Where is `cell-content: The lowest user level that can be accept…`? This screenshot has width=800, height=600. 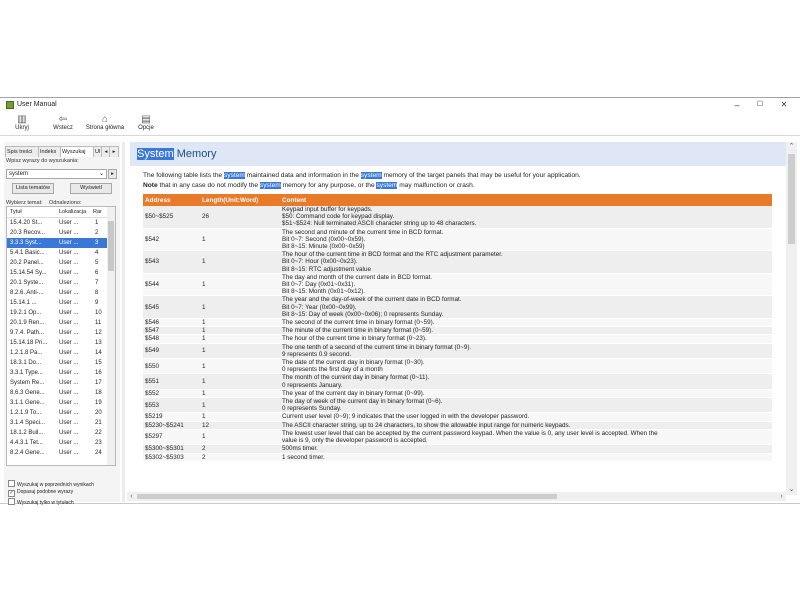
cell-content: The lowest user level that can be accept… is located at coordinates (526, 437).